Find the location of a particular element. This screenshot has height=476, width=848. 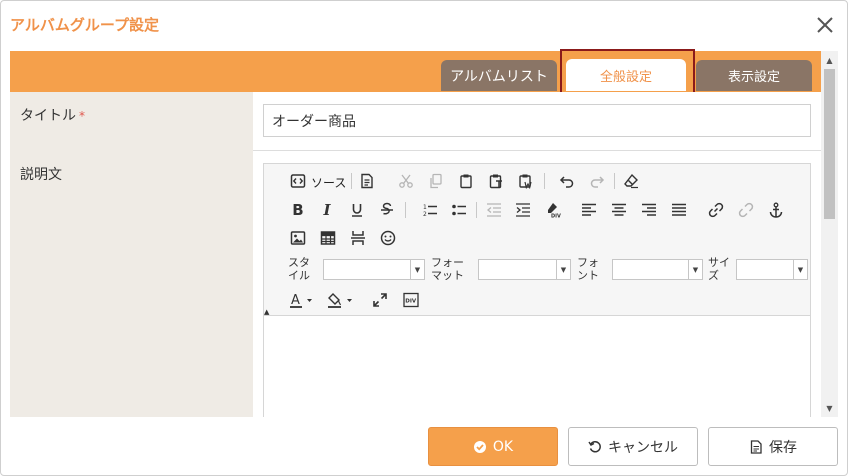

svg-text: 2 is located at coordinates (425, 214).